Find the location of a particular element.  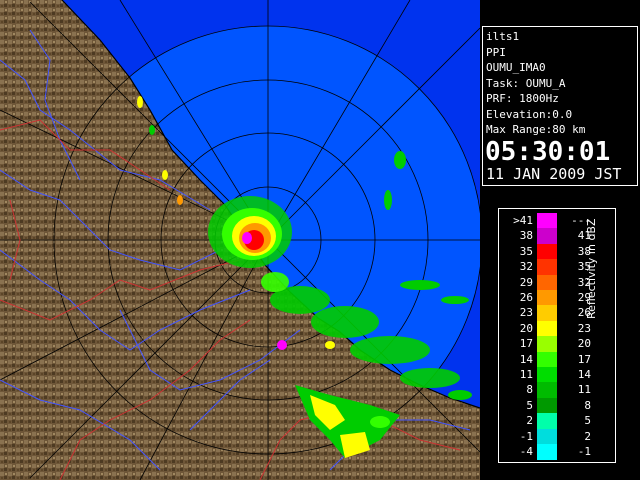

legend-row: 25 is located at coordinates (549, 421).